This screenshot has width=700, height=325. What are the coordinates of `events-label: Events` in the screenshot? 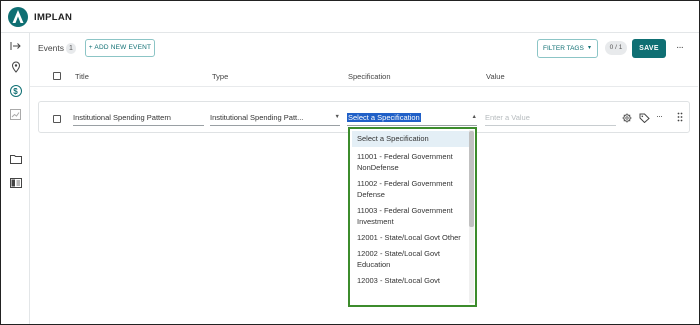 It's located at (51, 48).